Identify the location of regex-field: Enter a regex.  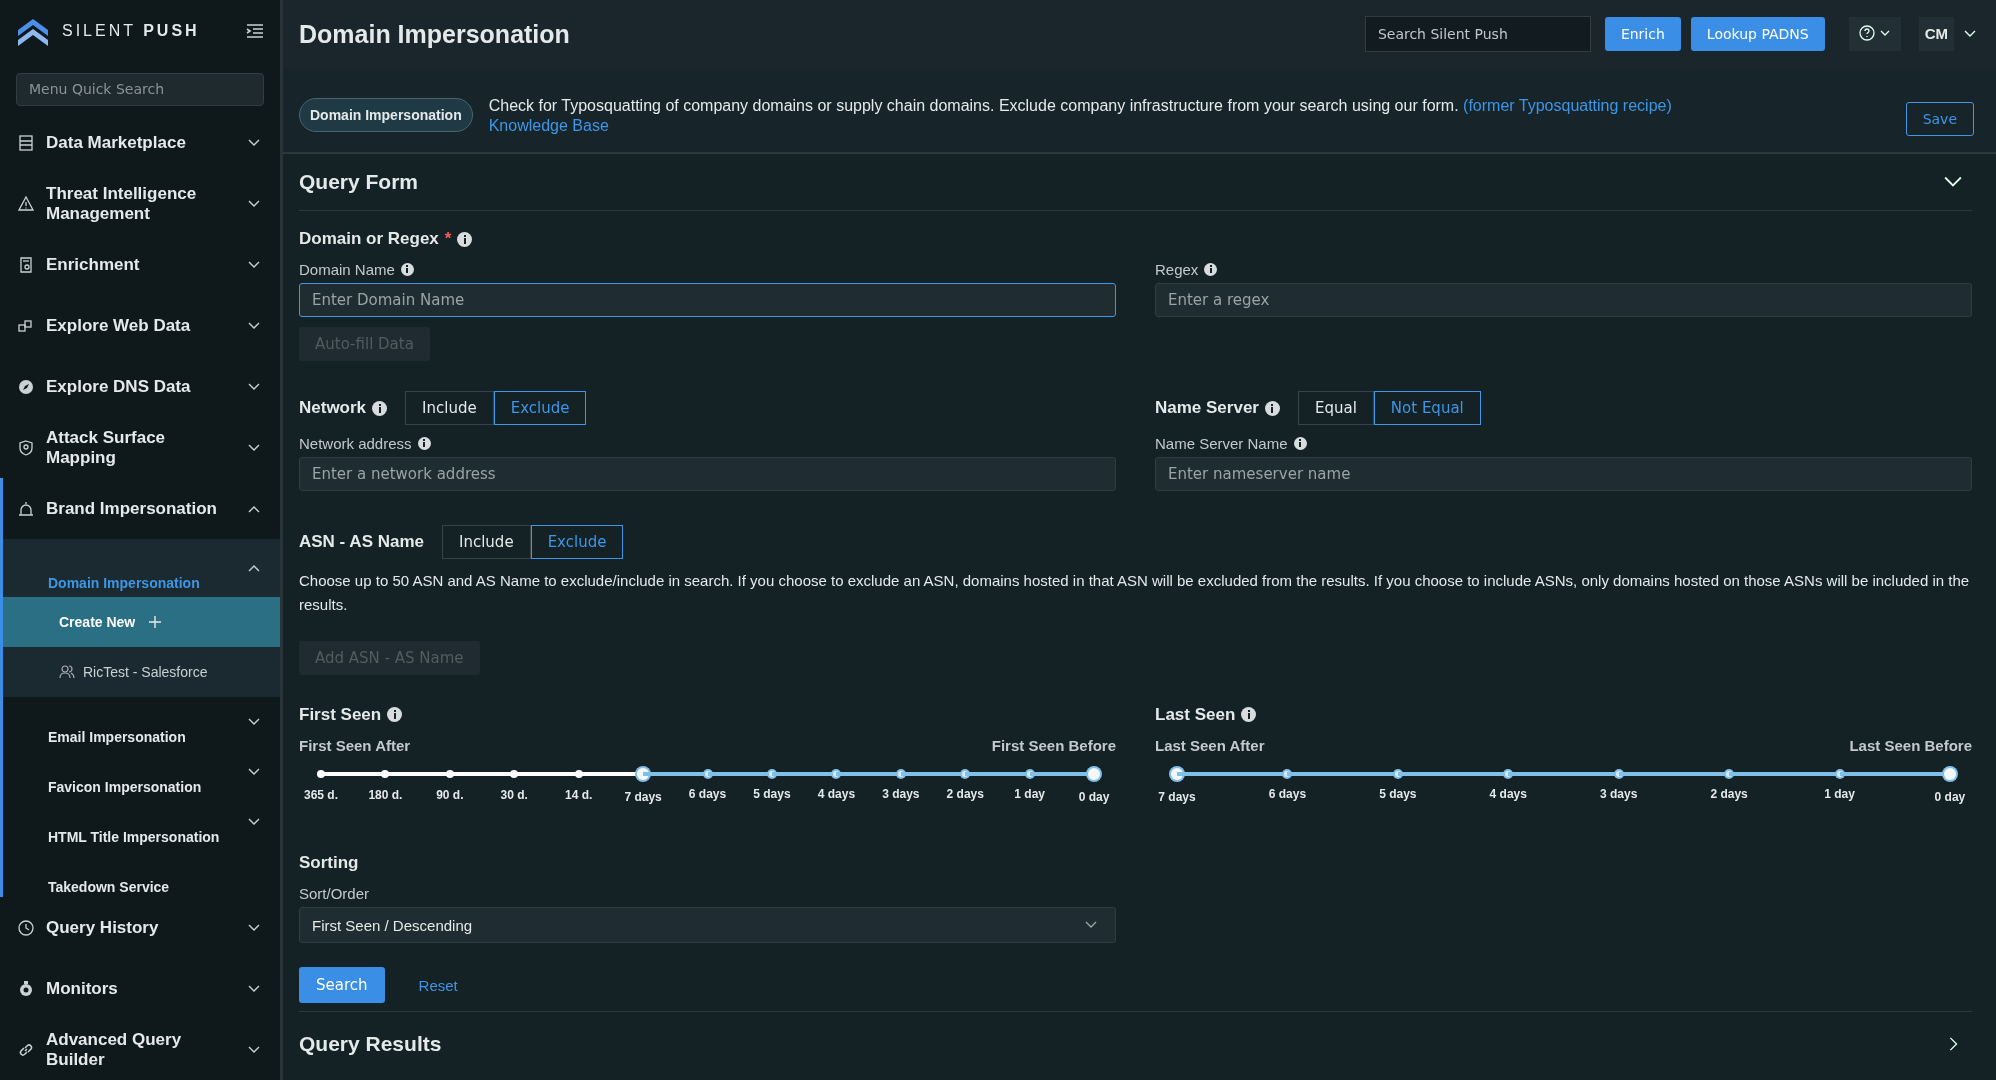
(1563, 300).